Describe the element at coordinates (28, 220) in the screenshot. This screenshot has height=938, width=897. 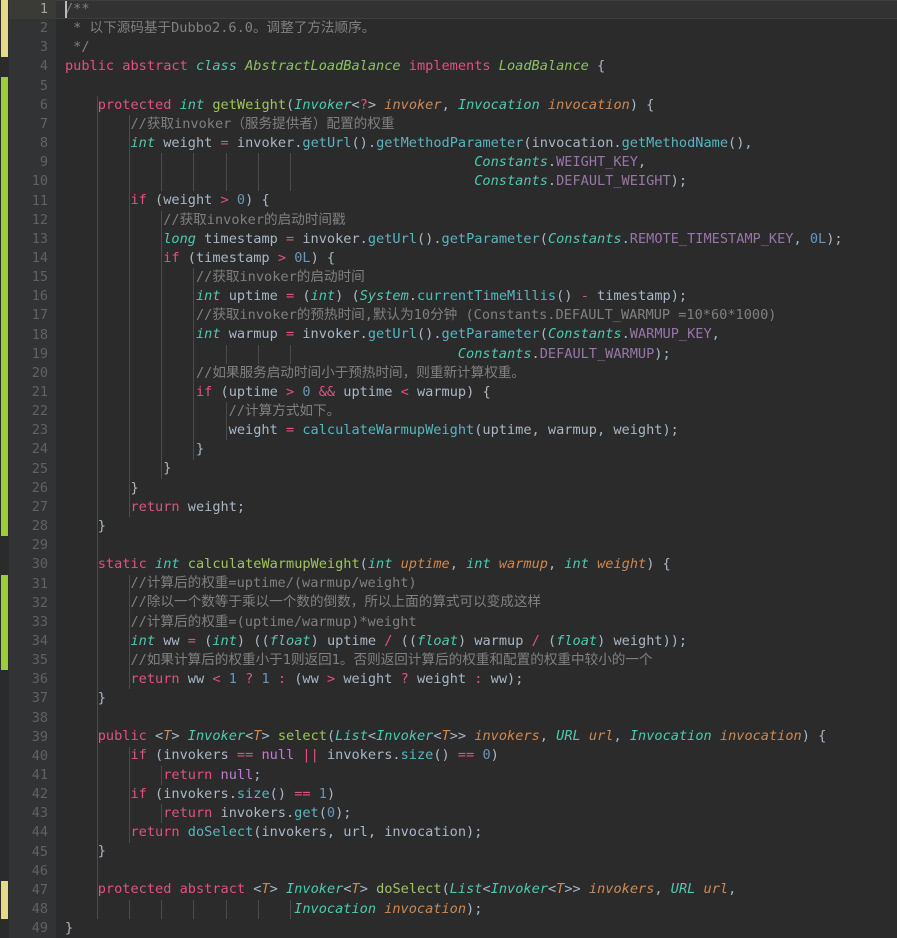
I see `line-number-12: 12` at that location.